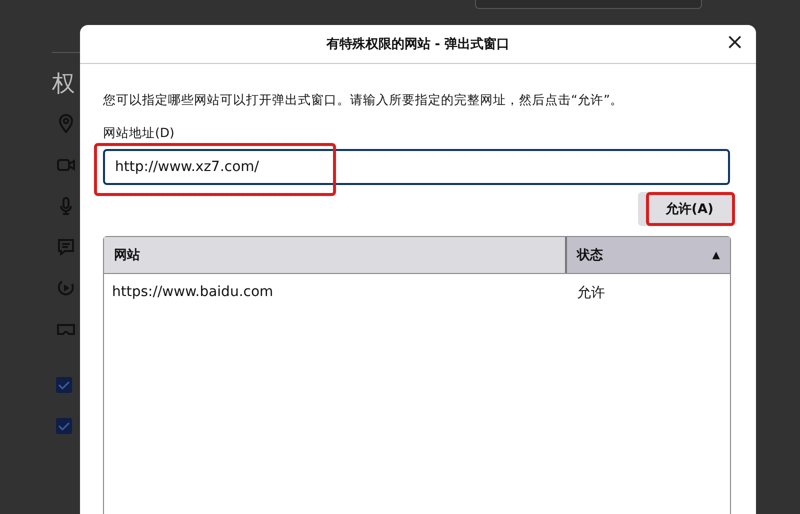  Describe the element at coordinates (139, 133) in the screenshot. I see `field-label: 网站地址(D)` at that location.